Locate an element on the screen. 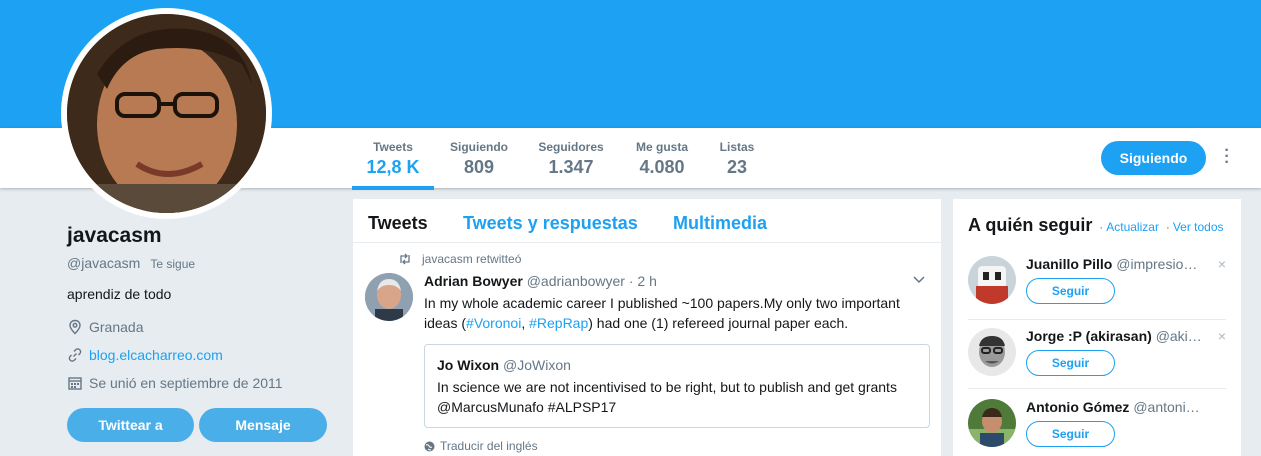  stat-label: Tweets is located at coordinates (393, 147).